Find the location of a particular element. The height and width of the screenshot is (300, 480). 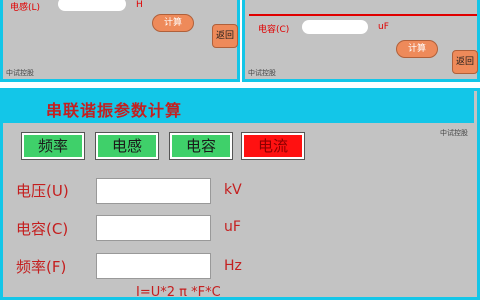

watermark-text: 中试控股 is located at coordinates (454, 133).